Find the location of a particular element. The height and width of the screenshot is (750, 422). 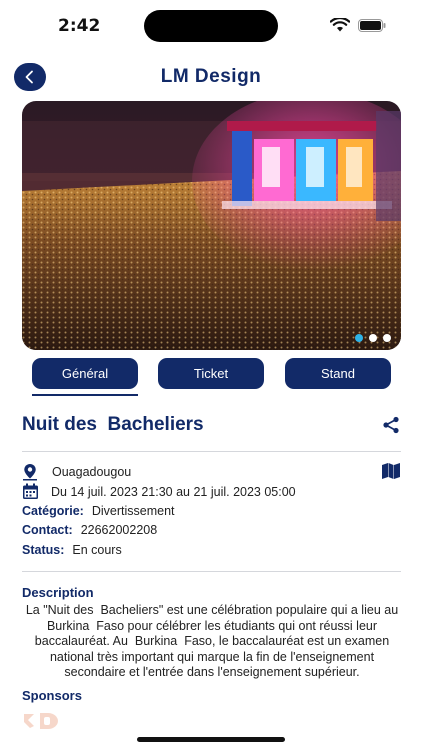

tab-bar: Général Ticket Stand is located at coordinates (211, 378).